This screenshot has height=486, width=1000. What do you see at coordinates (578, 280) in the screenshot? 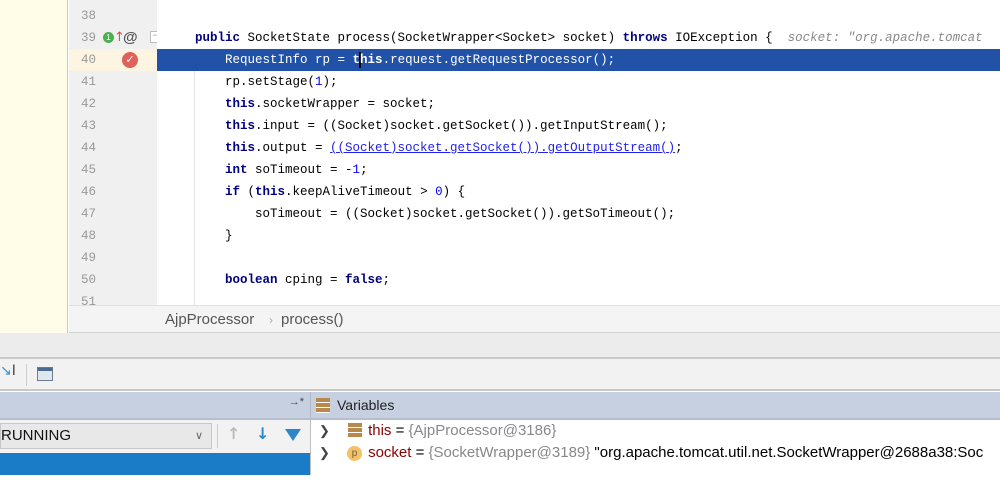
I see `code-line: boolean cping = false;` at bounding box center [578, 280].